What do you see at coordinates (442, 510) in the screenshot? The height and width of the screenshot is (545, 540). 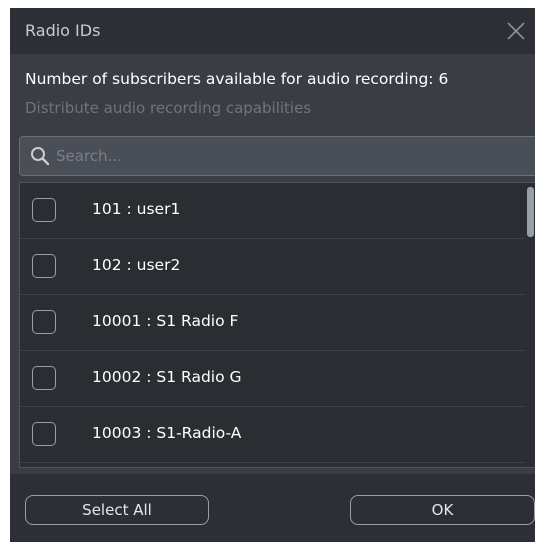 I see `ok-button: OK` at bounding box center [442, 510].